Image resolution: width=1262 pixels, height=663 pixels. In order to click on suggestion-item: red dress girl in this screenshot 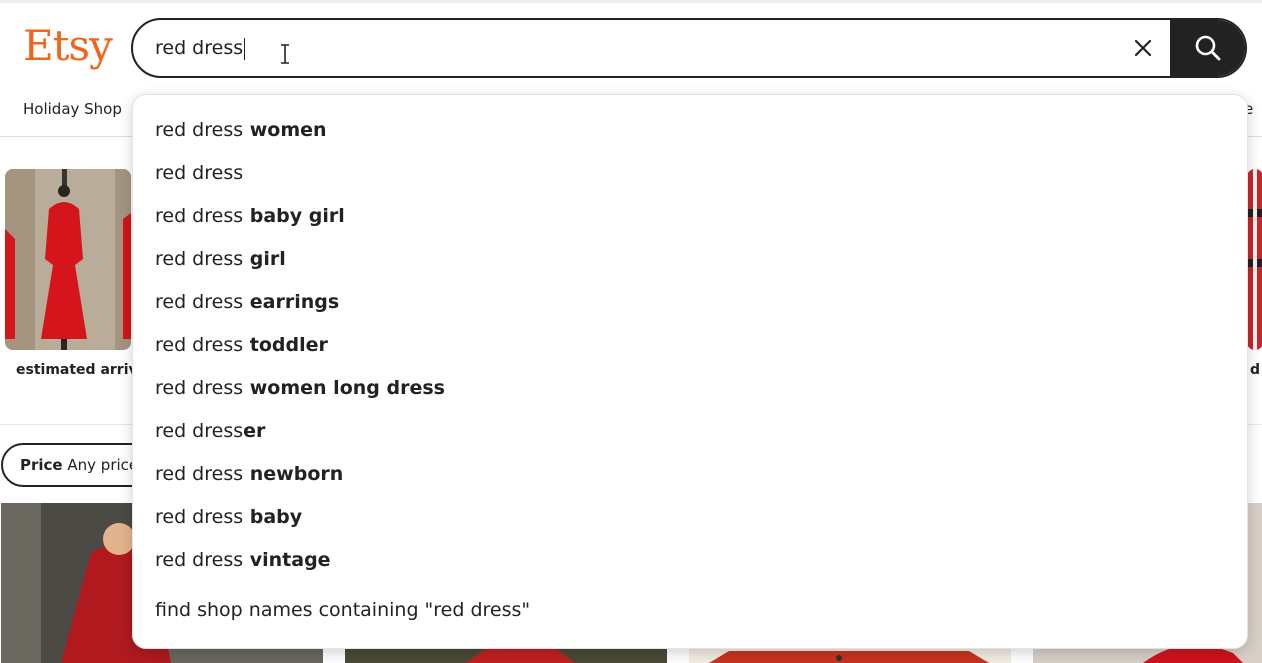, I will do `click(220, 259)`.